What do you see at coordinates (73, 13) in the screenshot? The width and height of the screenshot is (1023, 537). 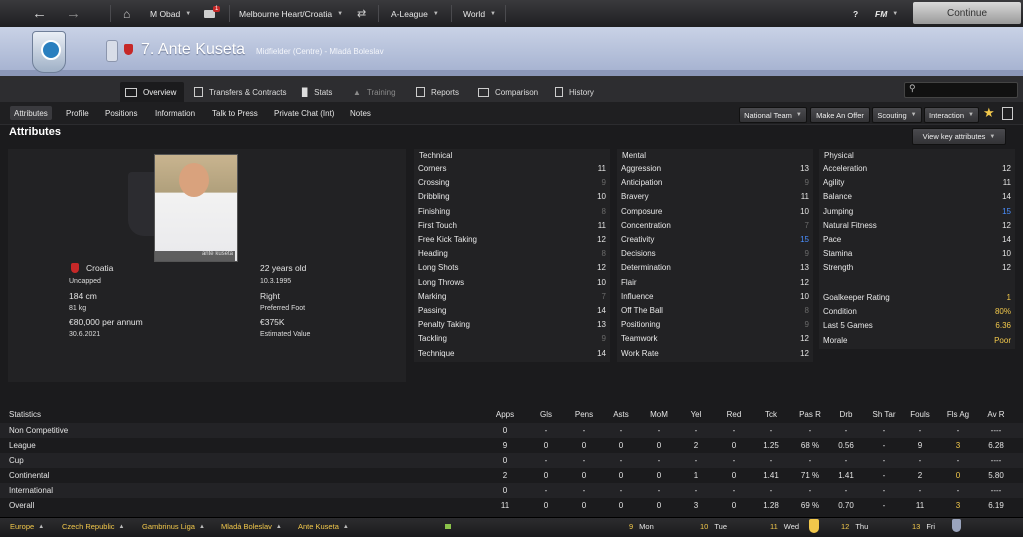 I see `forward-arrow-icon: →` at bounding box center [73, 13].